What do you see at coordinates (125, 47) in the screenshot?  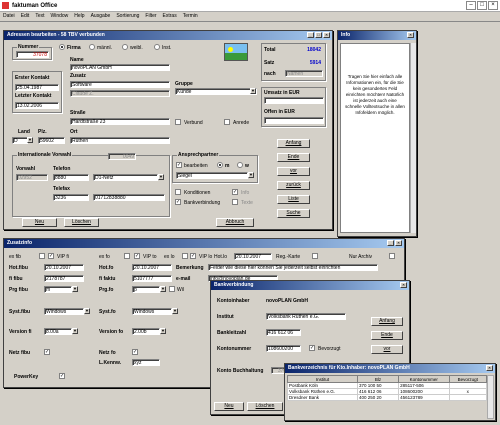 I see `radio-weibl` at bounding box center [125, 47].